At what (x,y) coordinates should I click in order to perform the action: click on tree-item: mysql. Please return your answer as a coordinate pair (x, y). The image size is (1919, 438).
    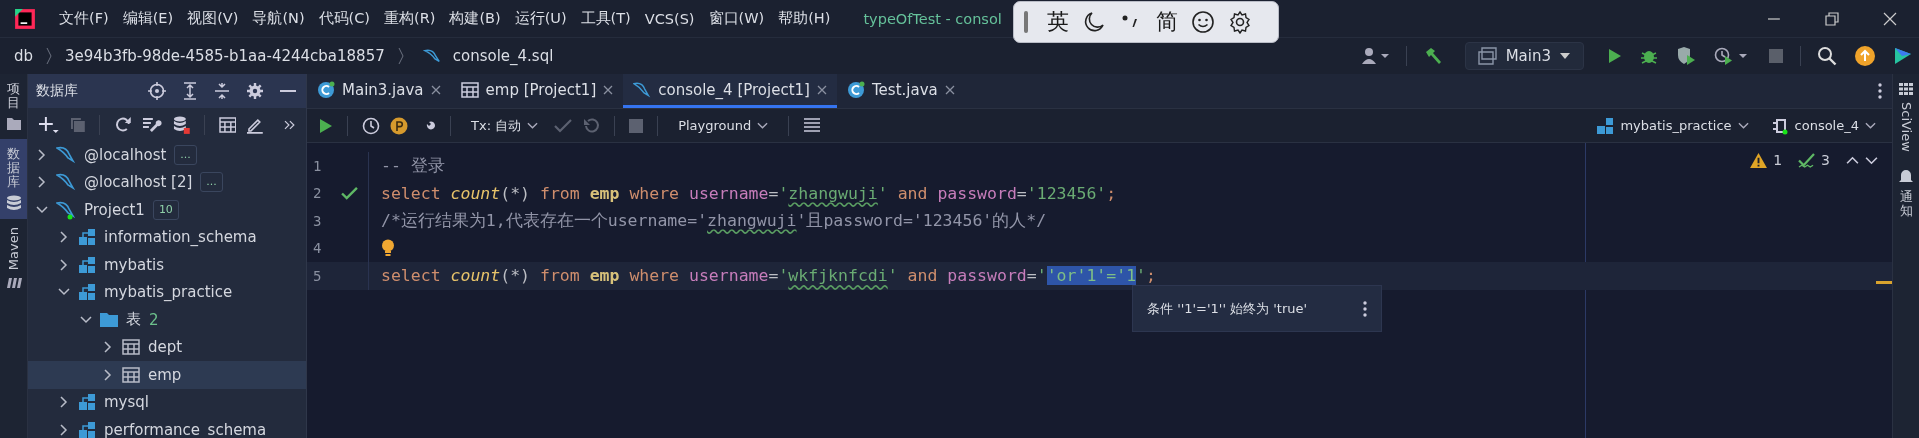
    Looking at the image, I should click on (167, 402).